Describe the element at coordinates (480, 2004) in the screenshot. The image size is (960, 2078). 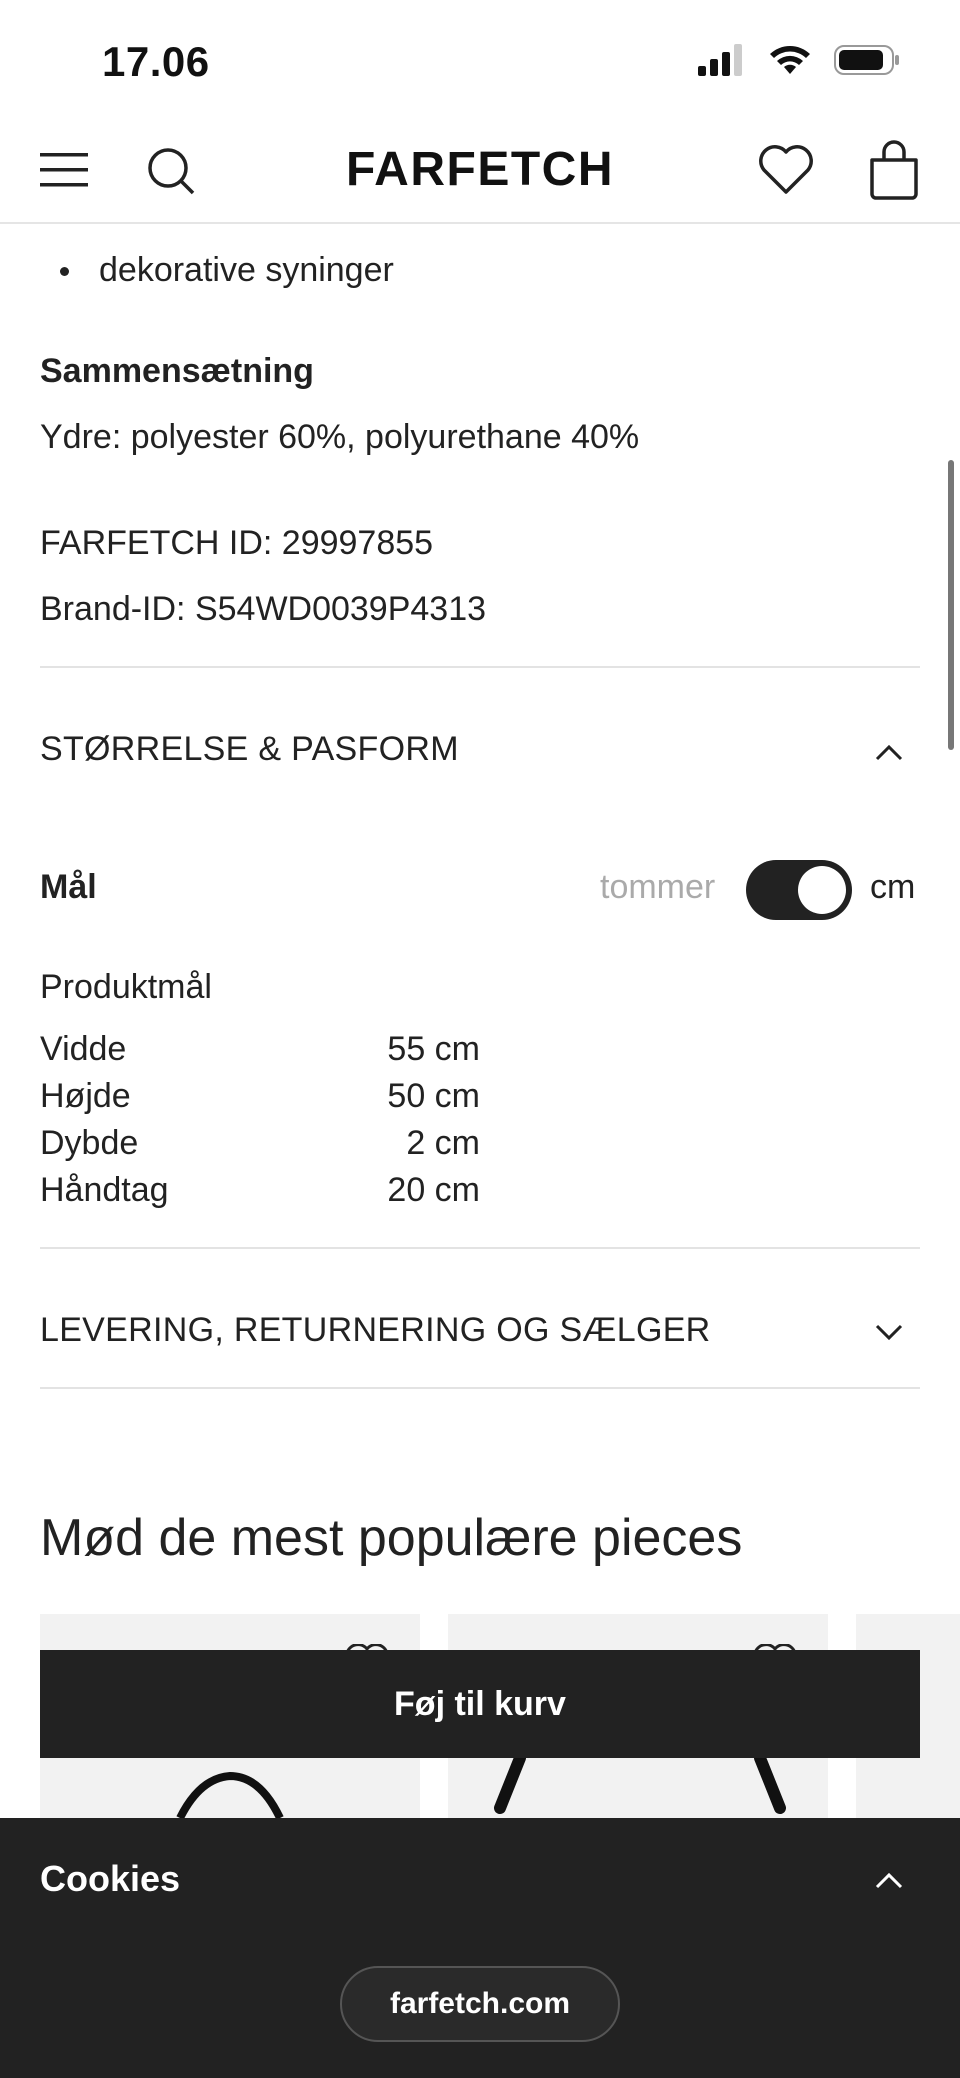
I see `url-pill: farfetch.com` at that location.